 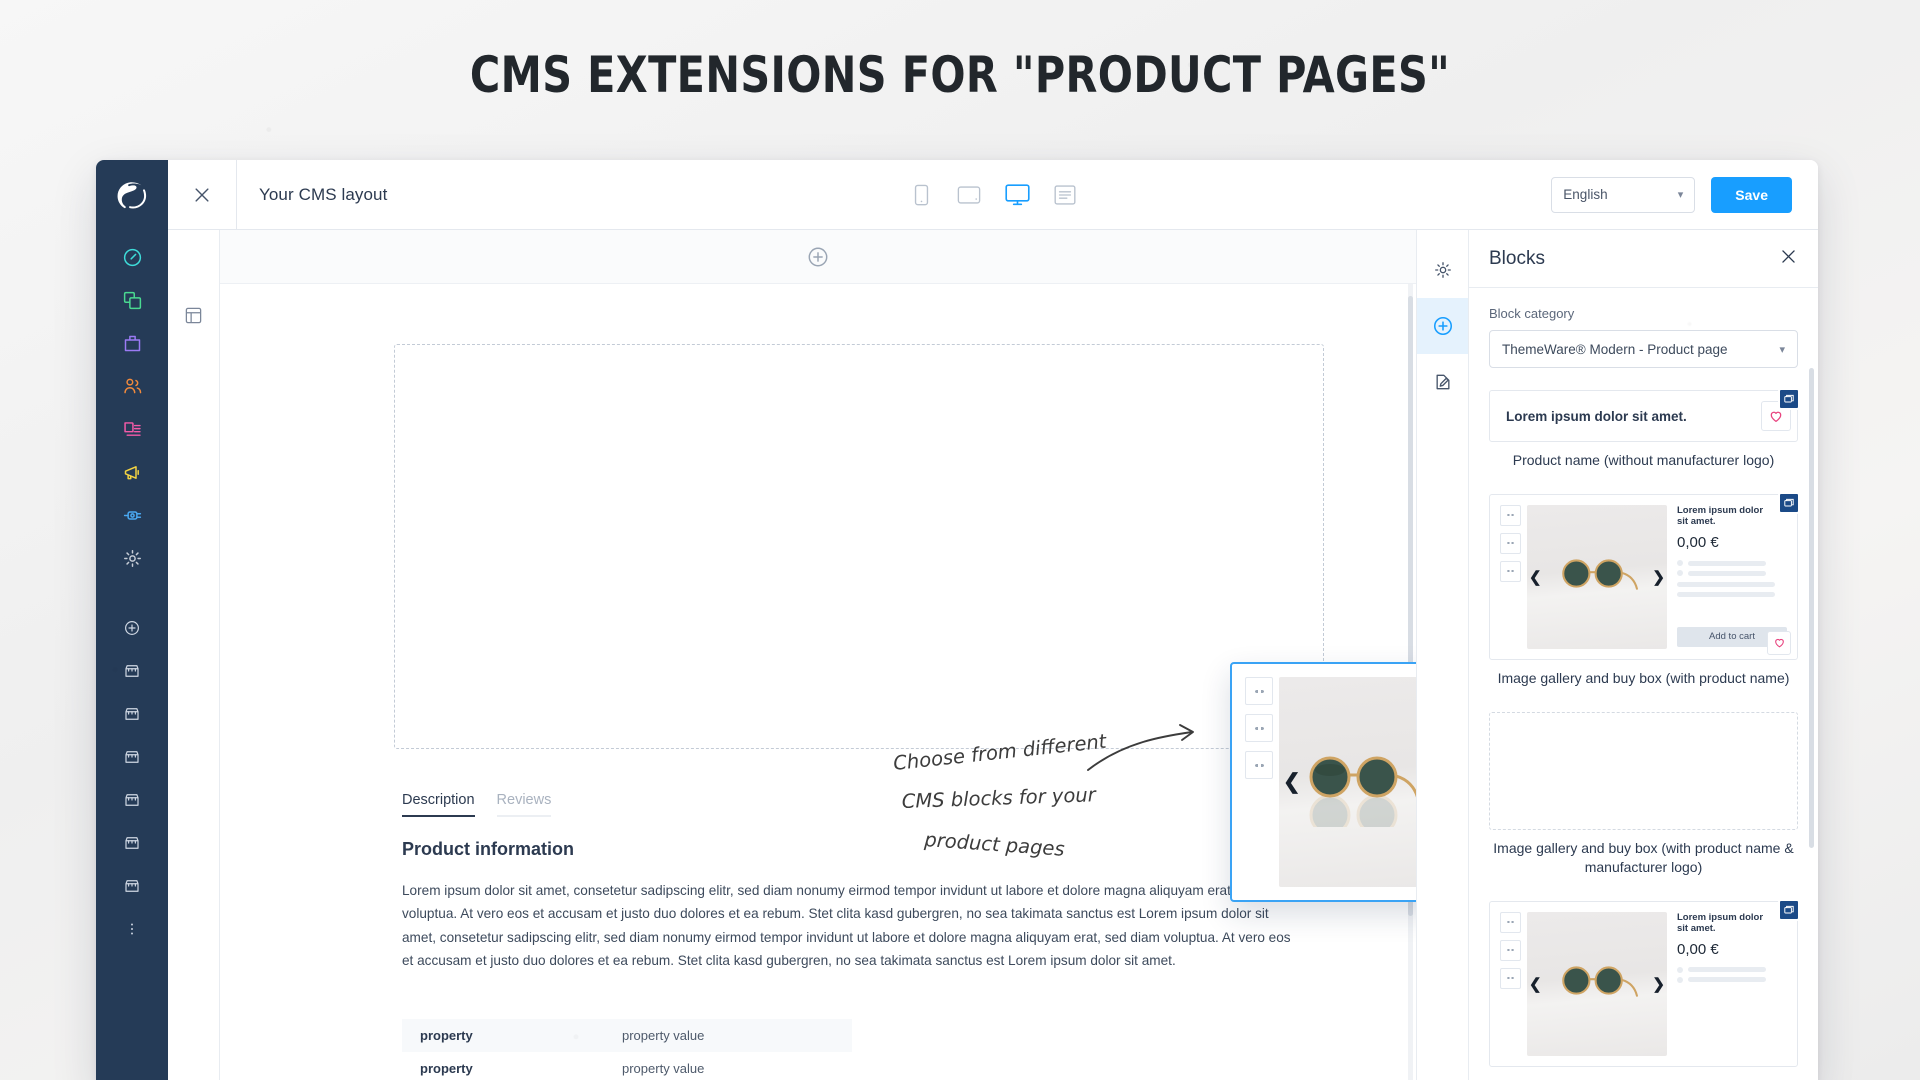 I want to click on chevron-down-icon: ▾, so click(x=1680, y=195).